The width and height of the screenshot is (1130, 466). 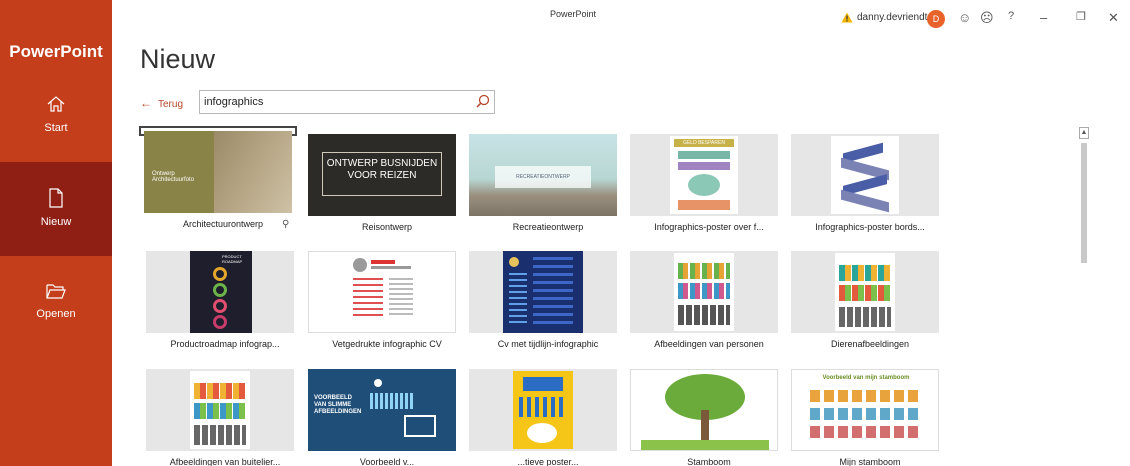 I want to click on close-icon: ✕, so click(x=1113, y=18).